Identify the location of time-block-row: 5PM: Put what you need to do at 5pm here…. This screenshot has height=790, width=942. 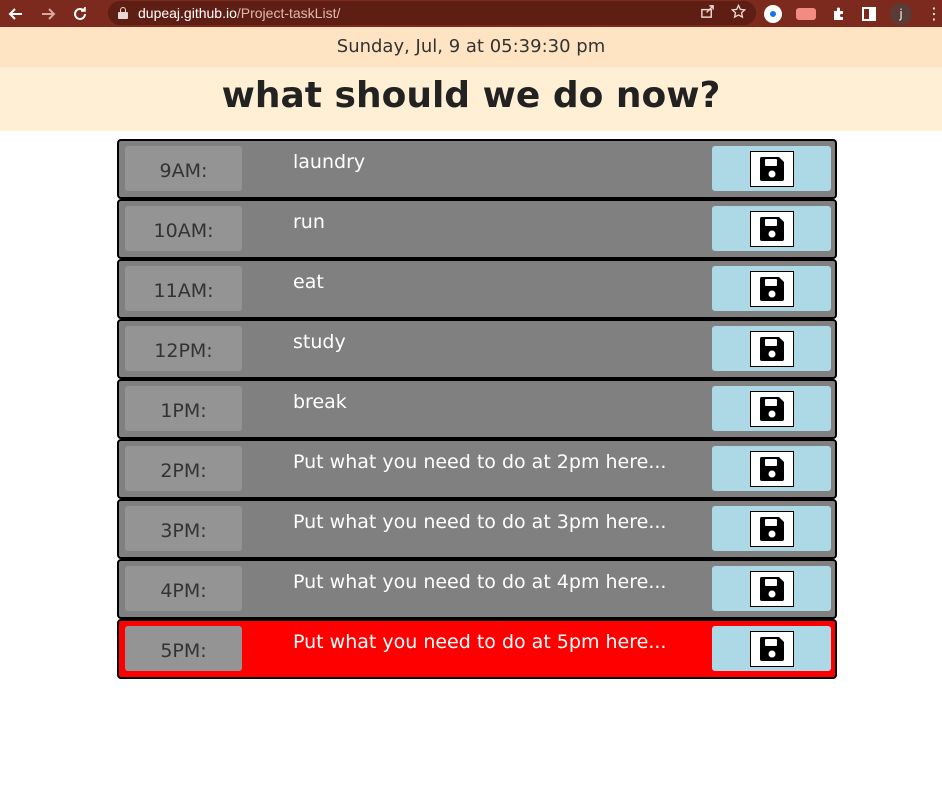
(477, 649).